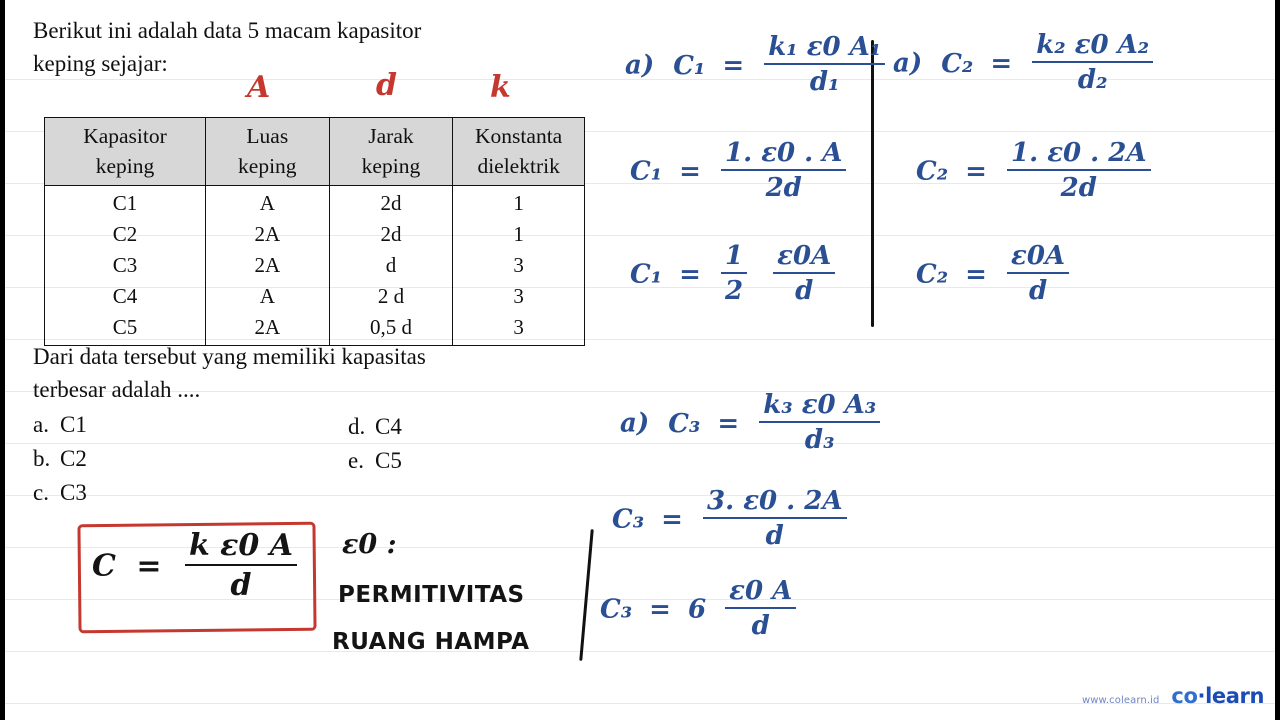 Image resolution: width=1280 pixels, height=720 pixels. I want to click on boxed-formula-fraction: k ε0 A d, so click(240, 565).